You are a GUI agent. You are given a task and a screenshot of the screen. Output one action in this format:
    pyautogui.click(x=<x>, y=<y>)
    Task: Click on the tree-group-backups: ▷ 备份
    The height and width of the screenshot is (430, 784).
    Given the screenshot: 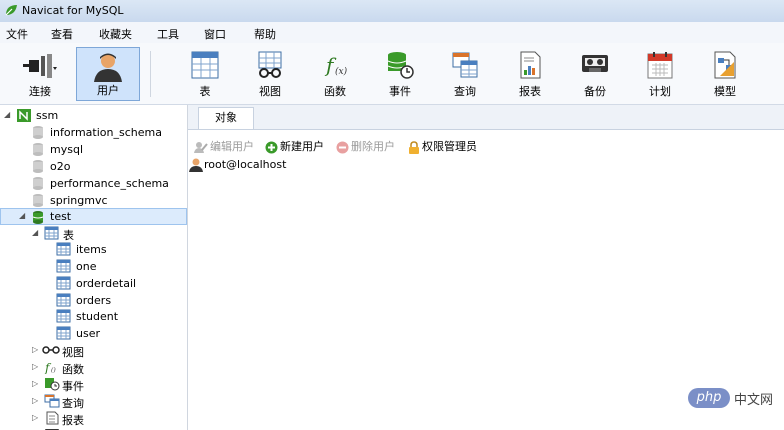 What is the action you would take?
    pyautogui.click(x=93, y=428)
    